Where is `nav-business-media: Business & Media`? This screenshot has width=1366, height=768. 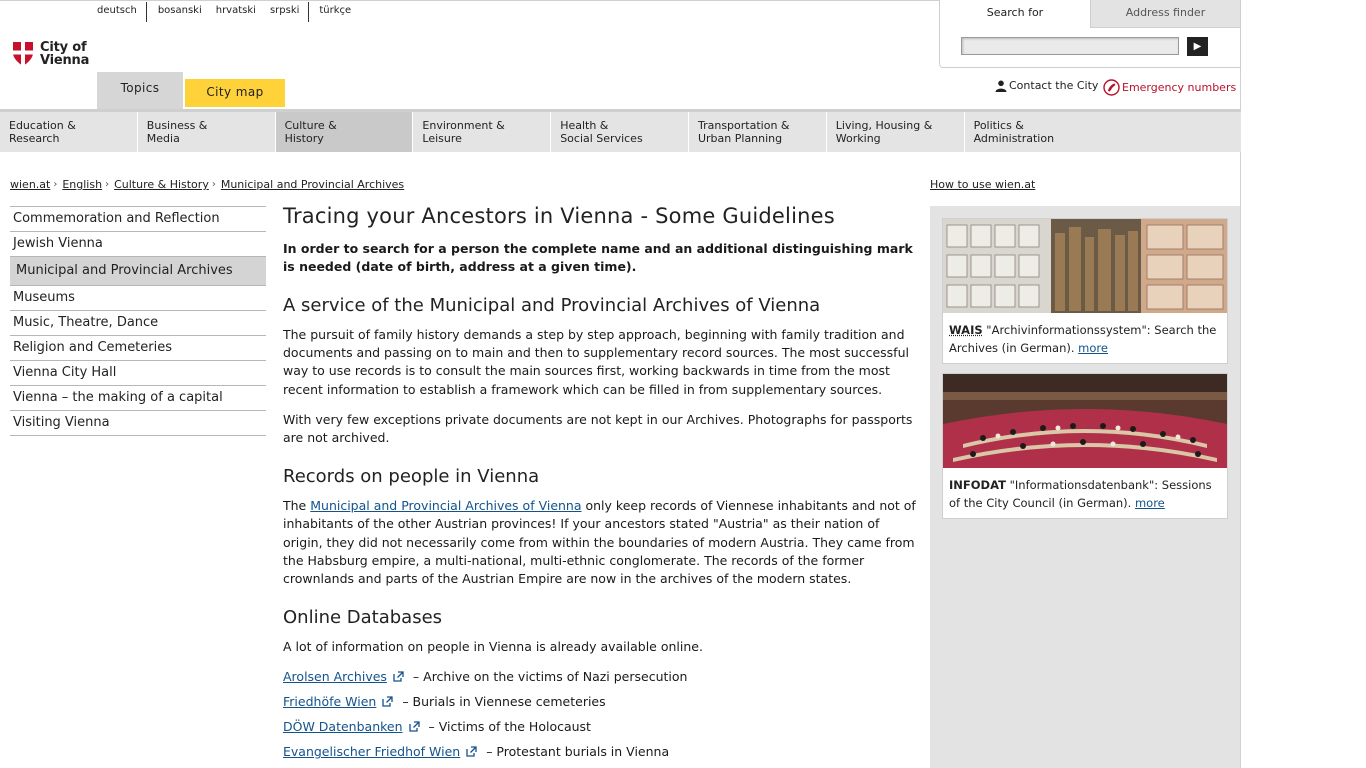 nav-business-media: Business & Media is located at coordinates (207, 132).